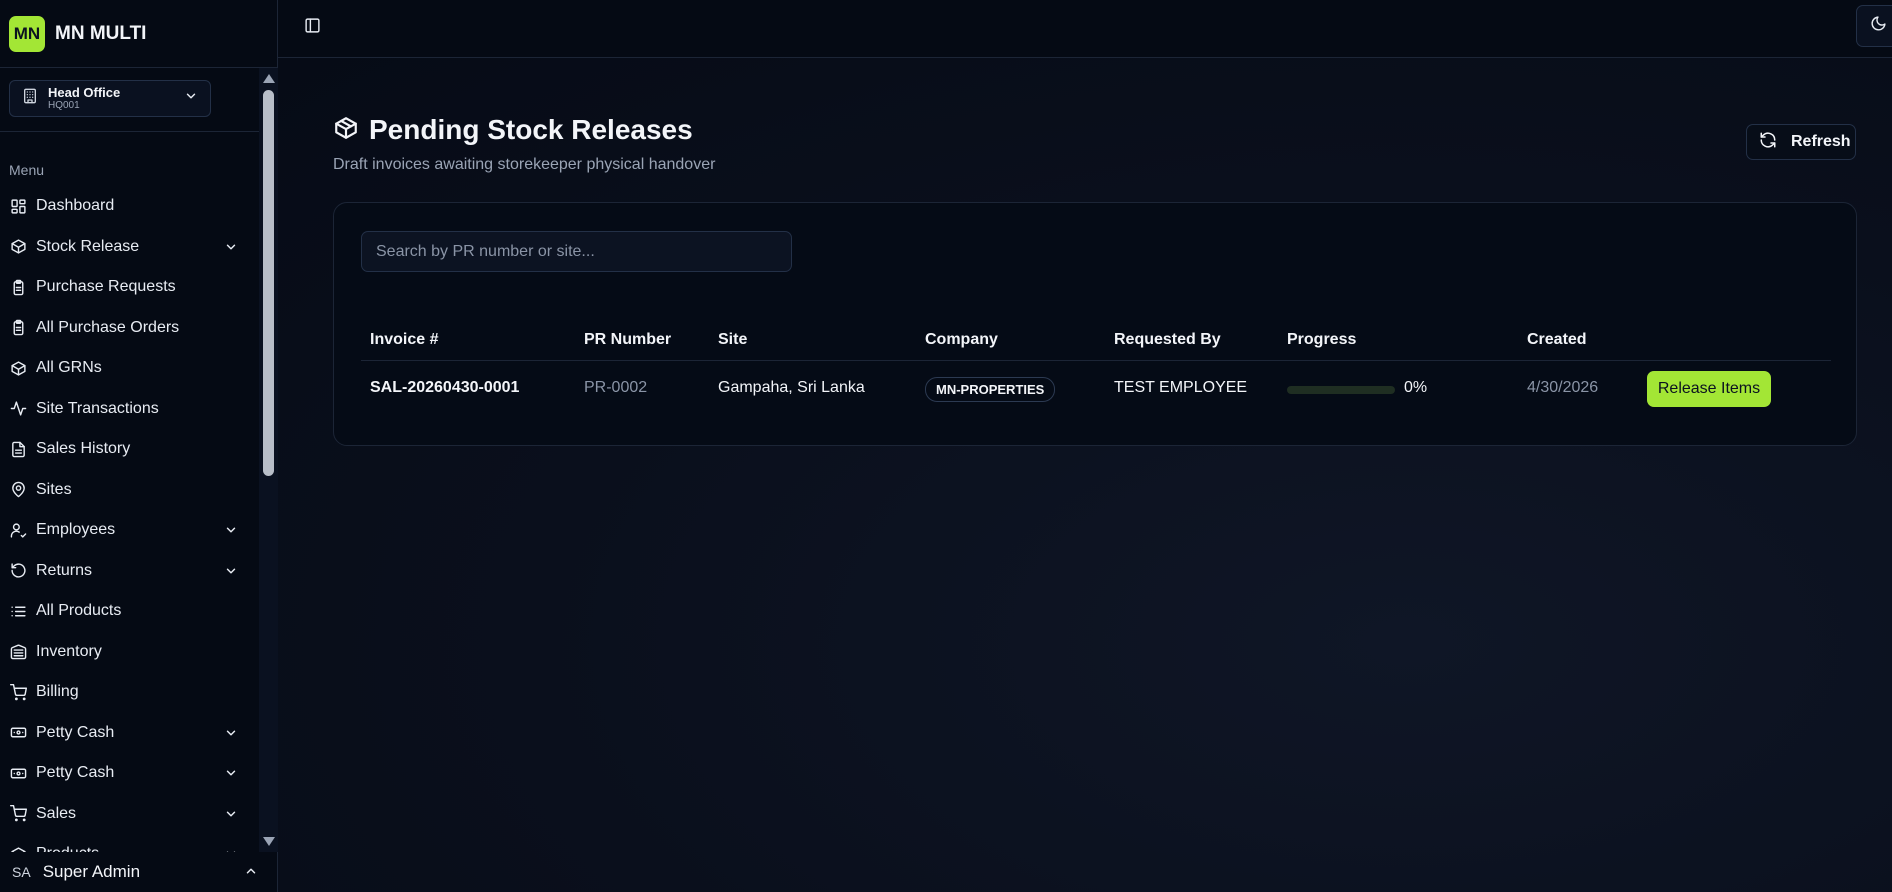  I want to click on sidebar-item-label: All Products, so click(79, 611).